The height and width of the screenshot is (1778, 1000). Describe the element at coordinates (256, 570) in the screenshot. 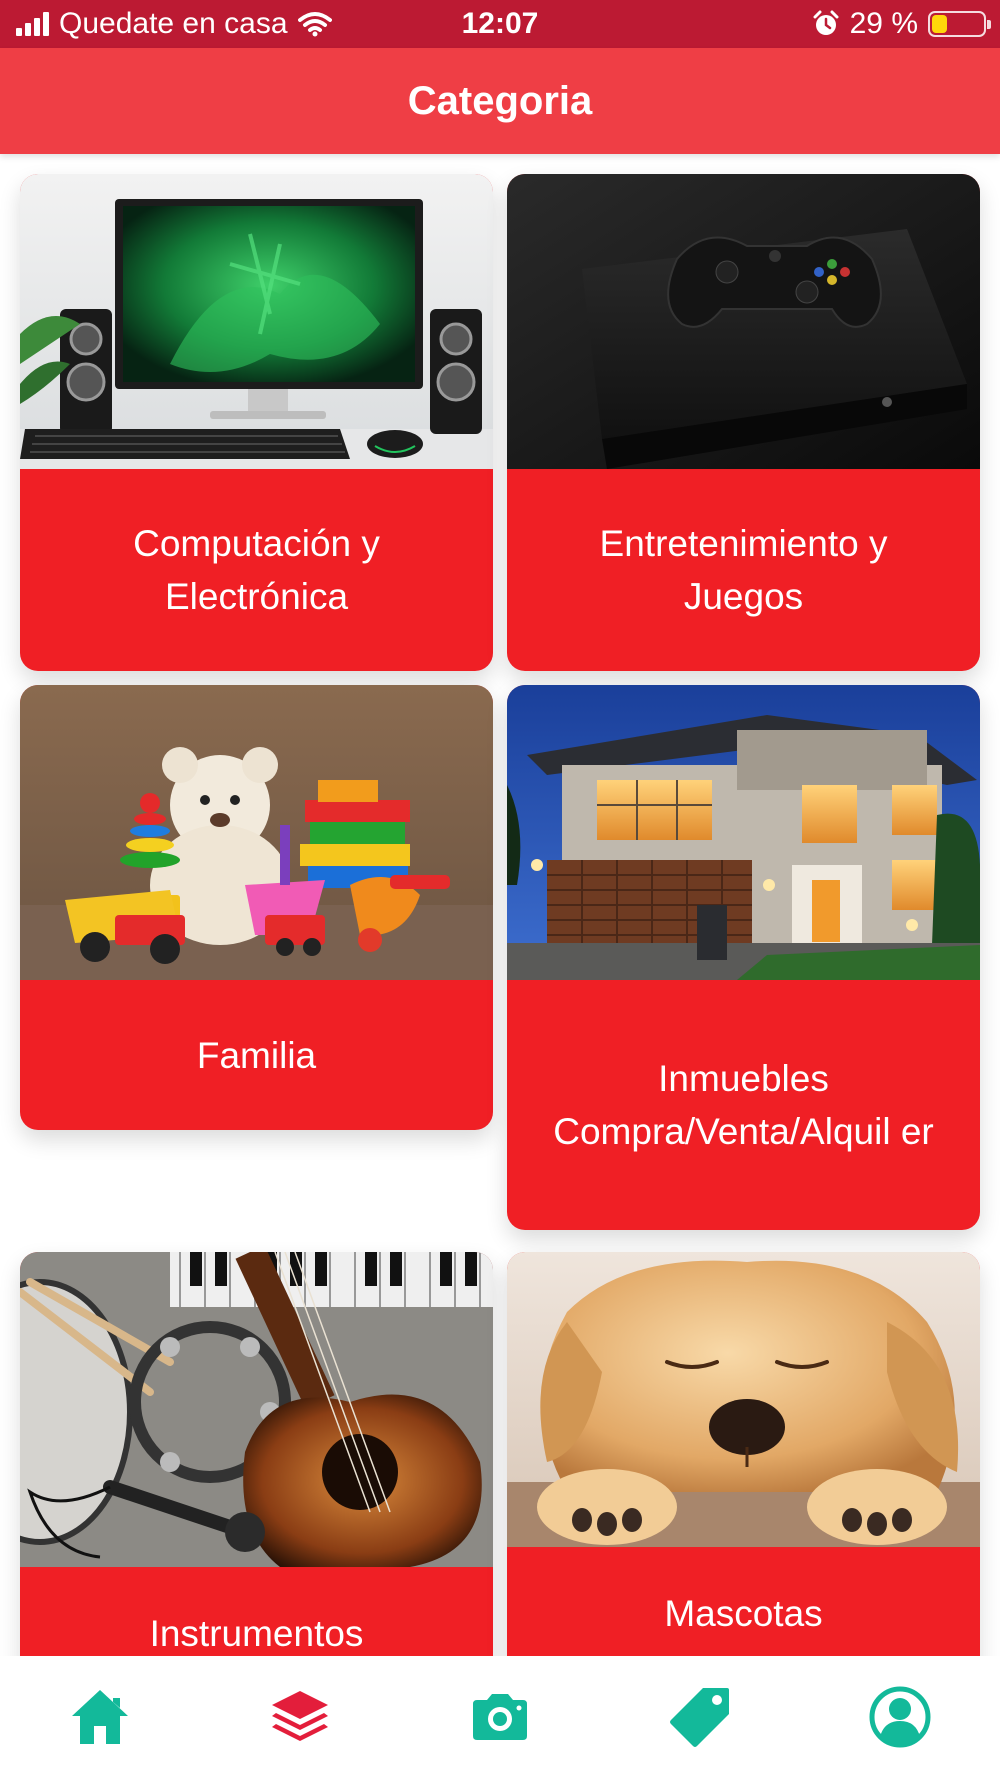

I see `category-label: Computación y Electrónica` at that location.